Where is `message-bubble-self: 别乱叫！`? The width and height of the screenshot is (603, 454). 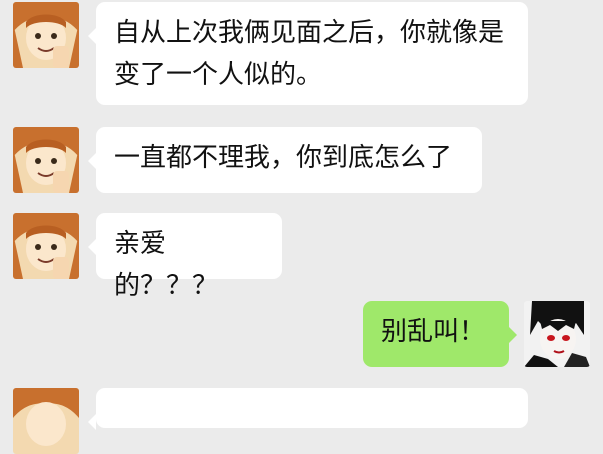
message-bubble-self: 别乱叫！ is located at coordinates (440, 334).